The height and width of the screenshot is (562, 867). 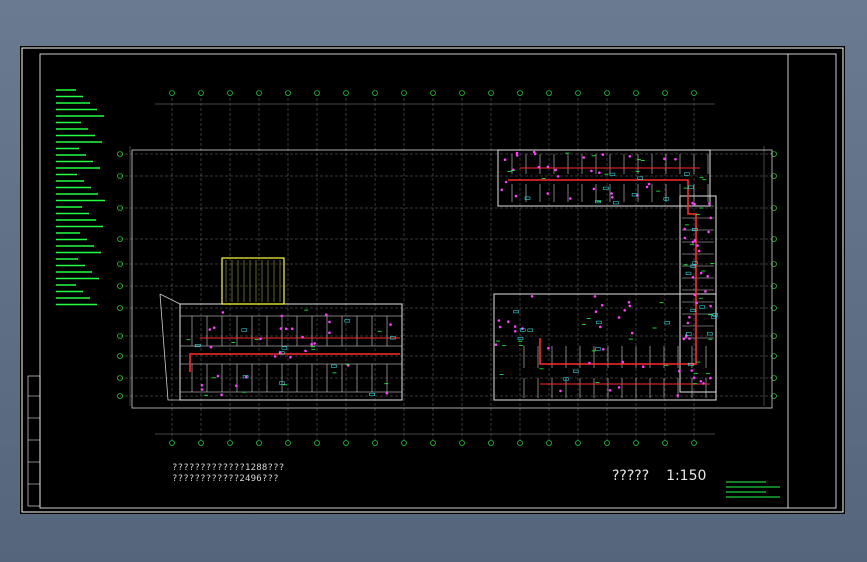 I want to click on main-pipe-left, so click(x=294, y=362).